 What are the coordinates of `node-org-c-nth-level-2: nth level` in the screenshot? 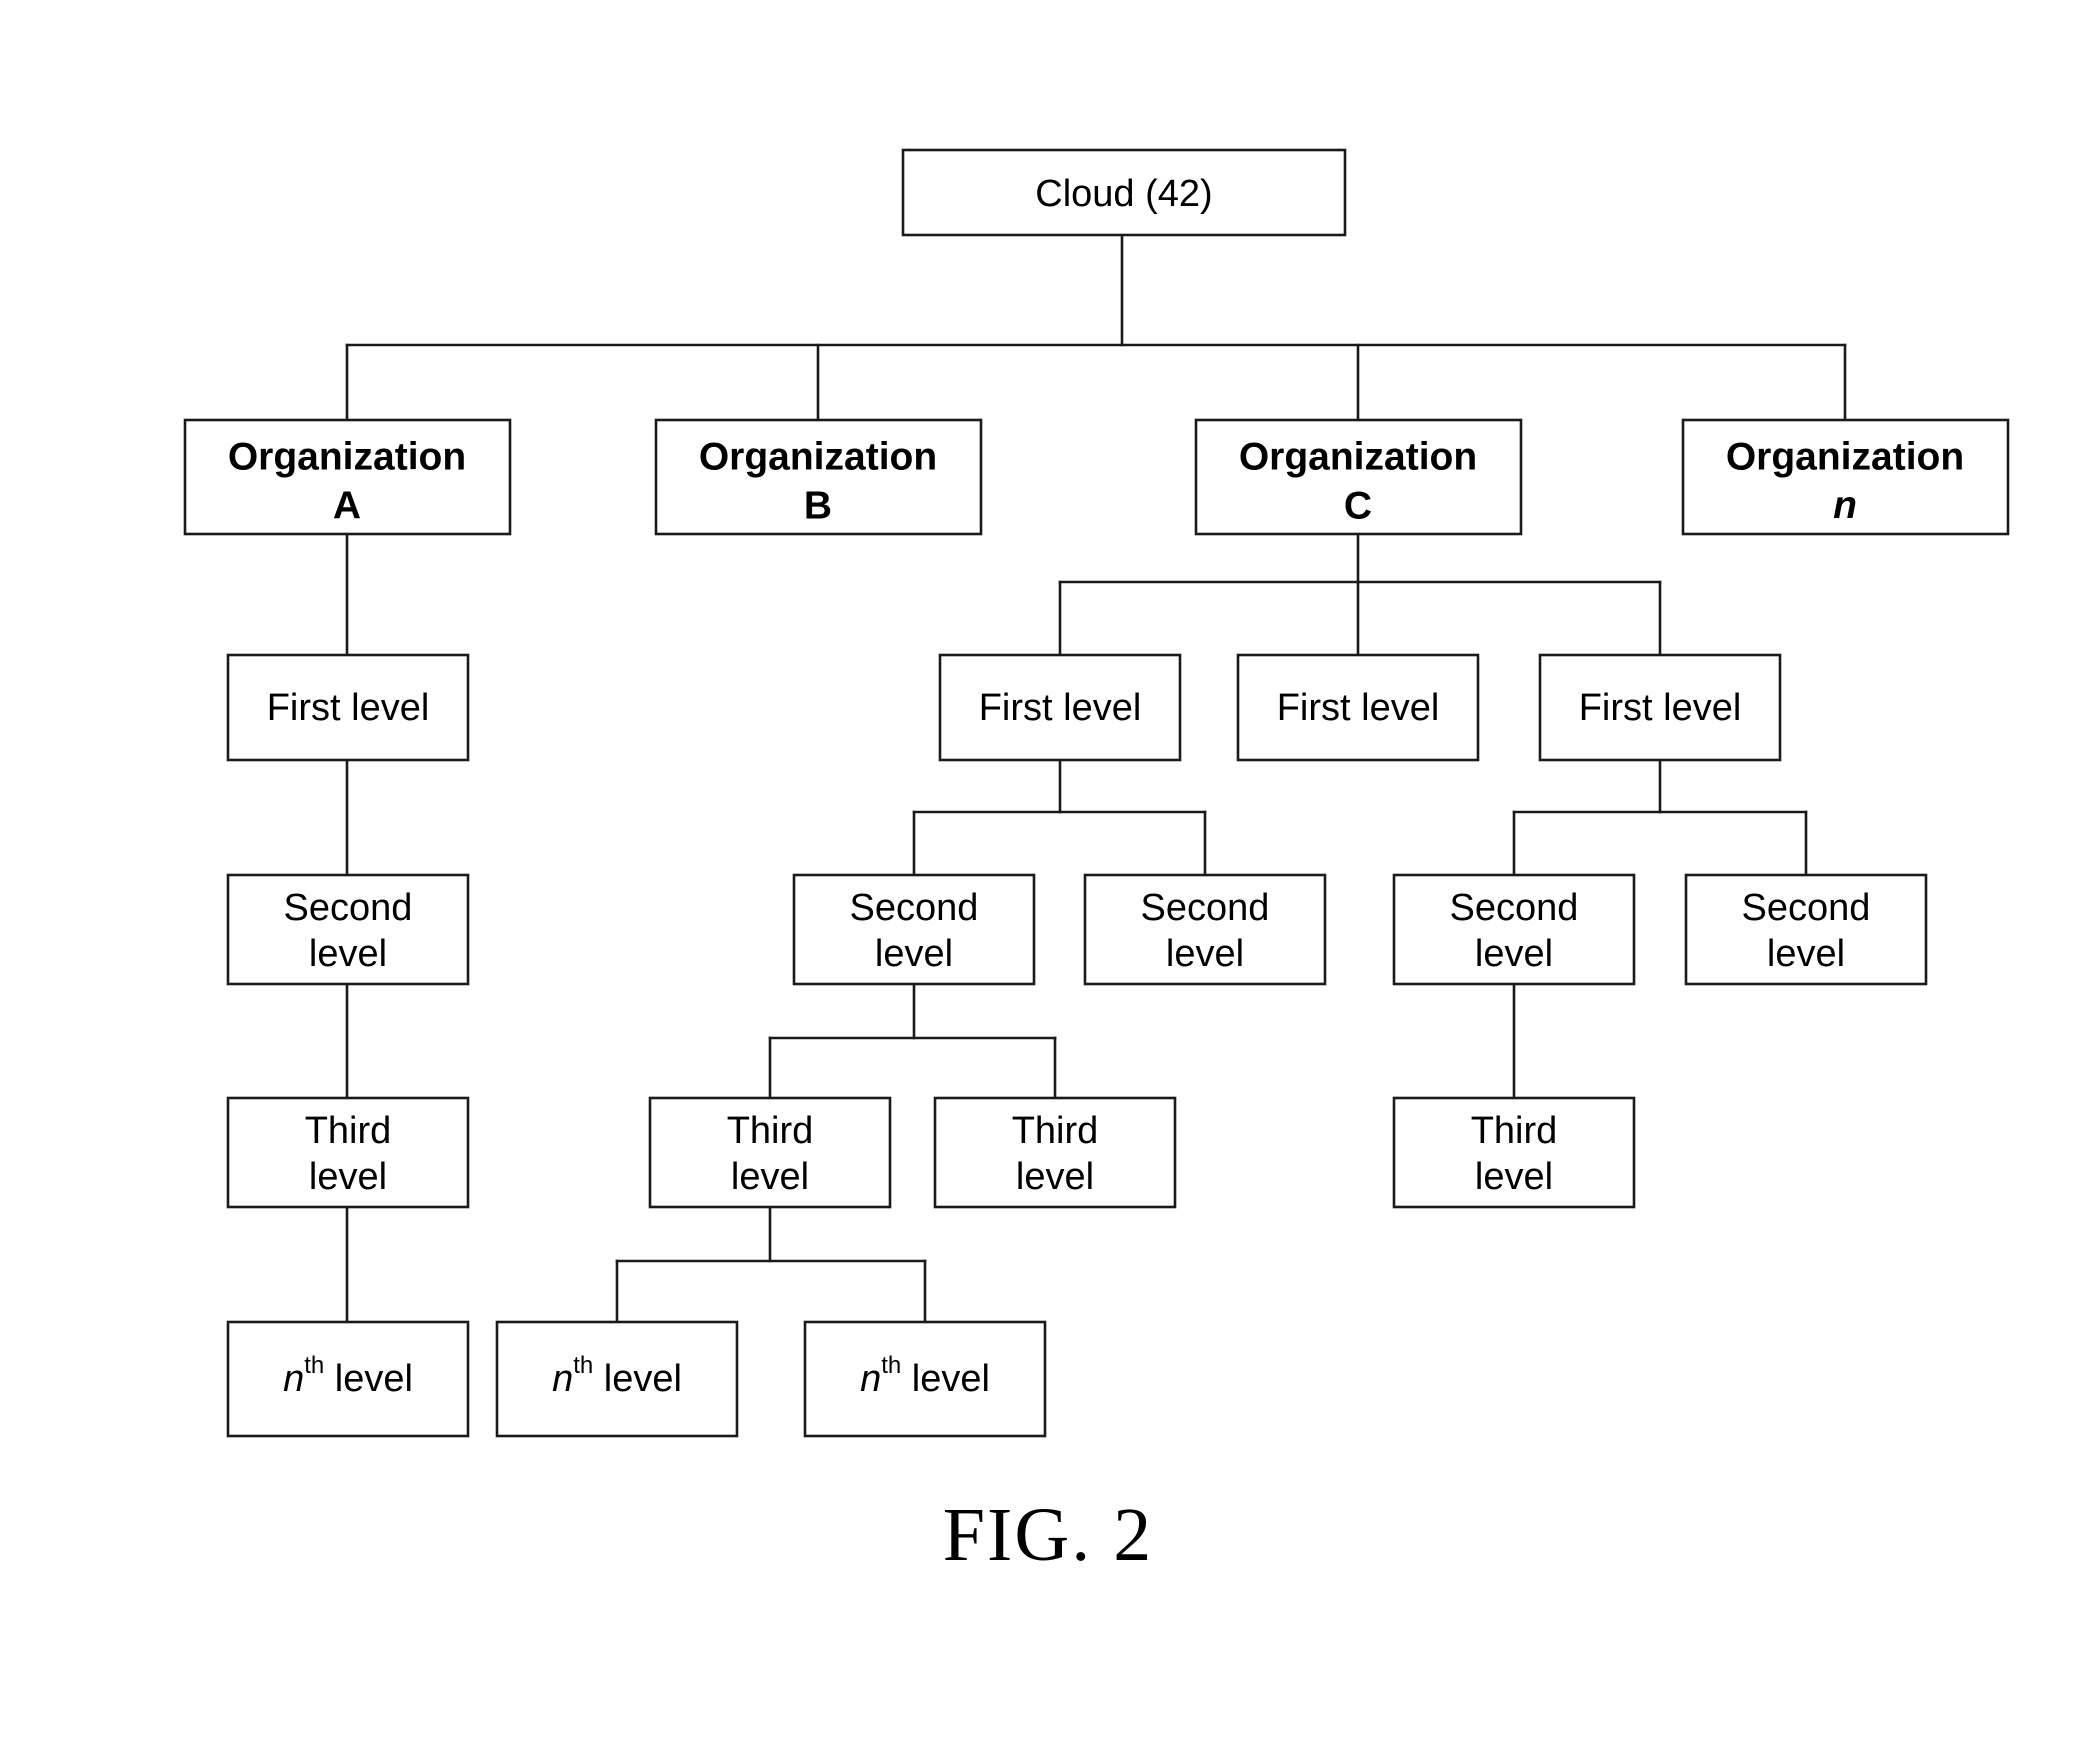 It's located at (925, 1379).